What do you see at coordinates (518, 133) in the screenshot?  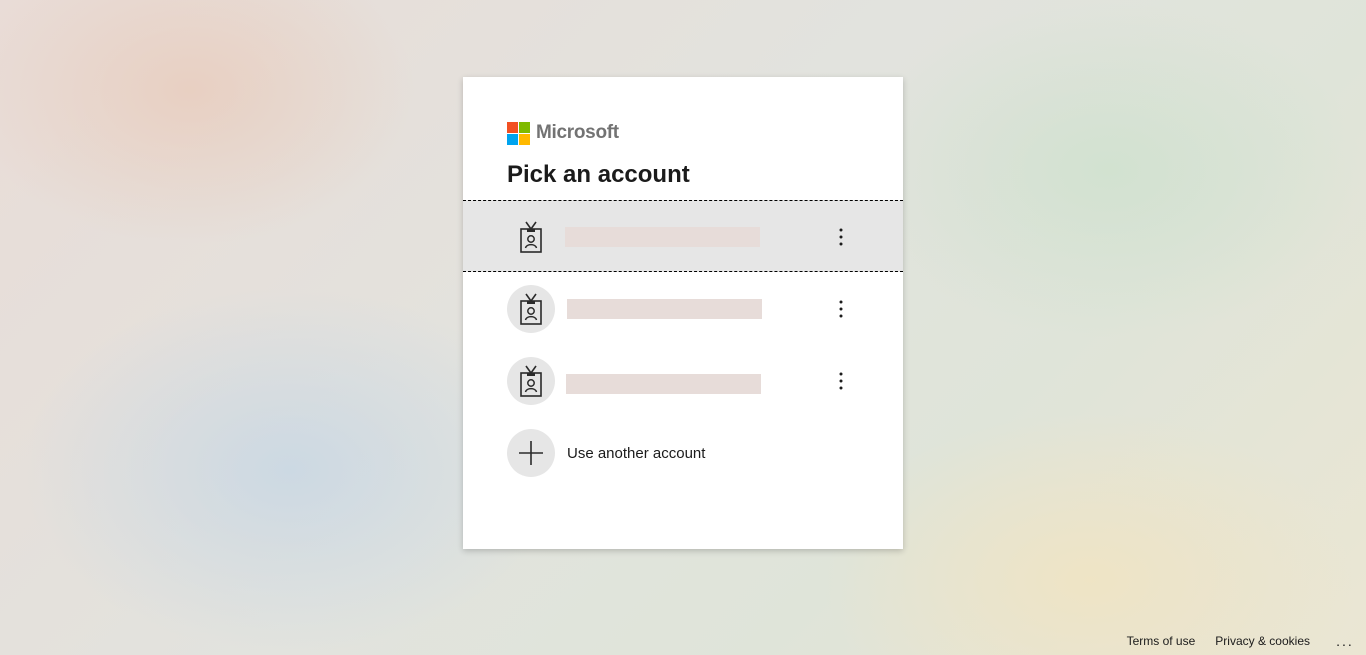 I see `microsoft-logo-icon` at bounding box center [518, 133].